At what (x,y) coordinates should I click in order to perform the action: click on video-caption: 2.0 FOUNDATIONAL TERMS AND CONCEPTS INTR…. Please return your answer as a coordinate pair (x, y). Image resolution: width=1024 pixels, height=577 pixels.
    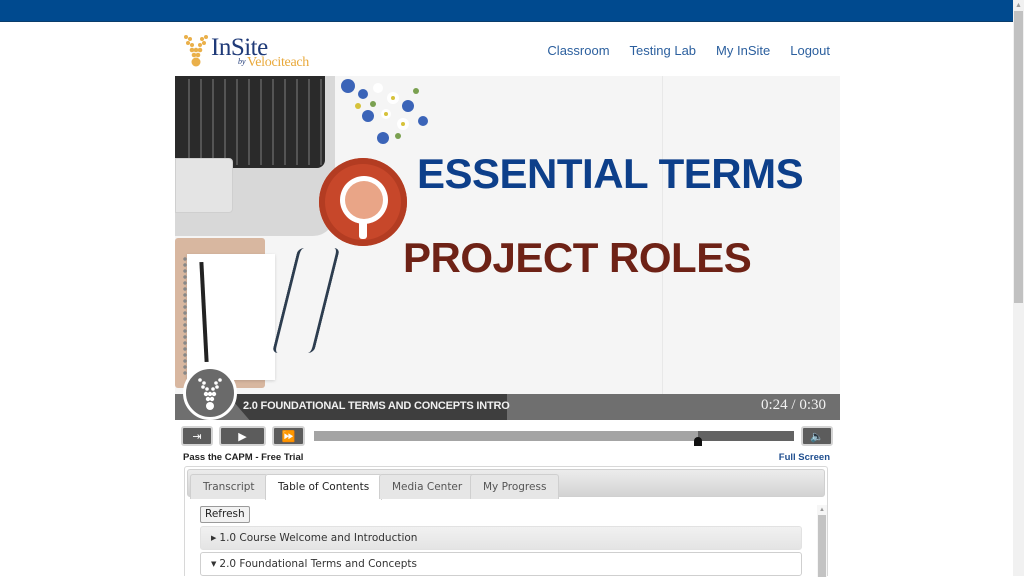
    Looking at the image, I should click on (376, 406).